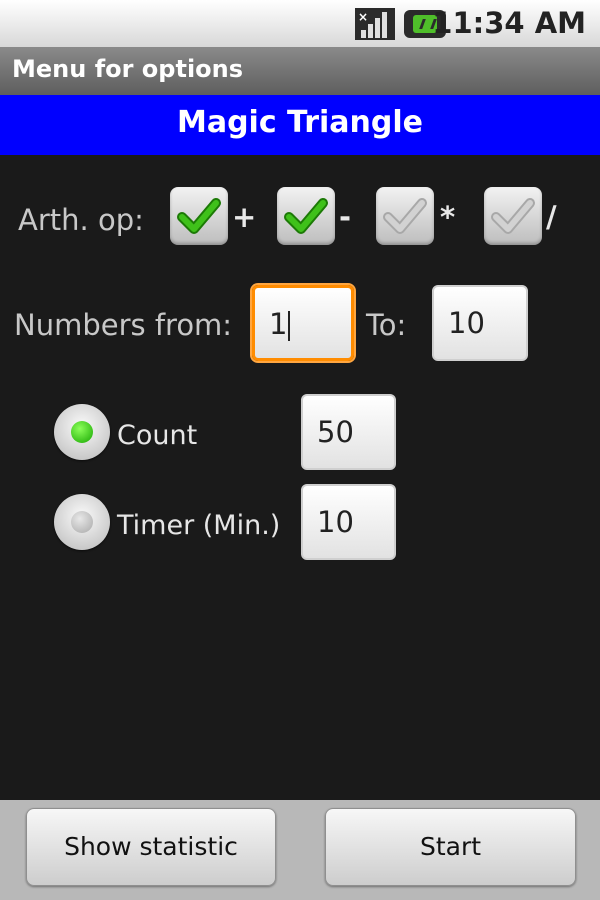 This screenshot has width=600, height=900. What do you see at coordinates (509, 23) in the screenshot?
I see `status-time: 11:34 AM` at bounding box center [509, 23].